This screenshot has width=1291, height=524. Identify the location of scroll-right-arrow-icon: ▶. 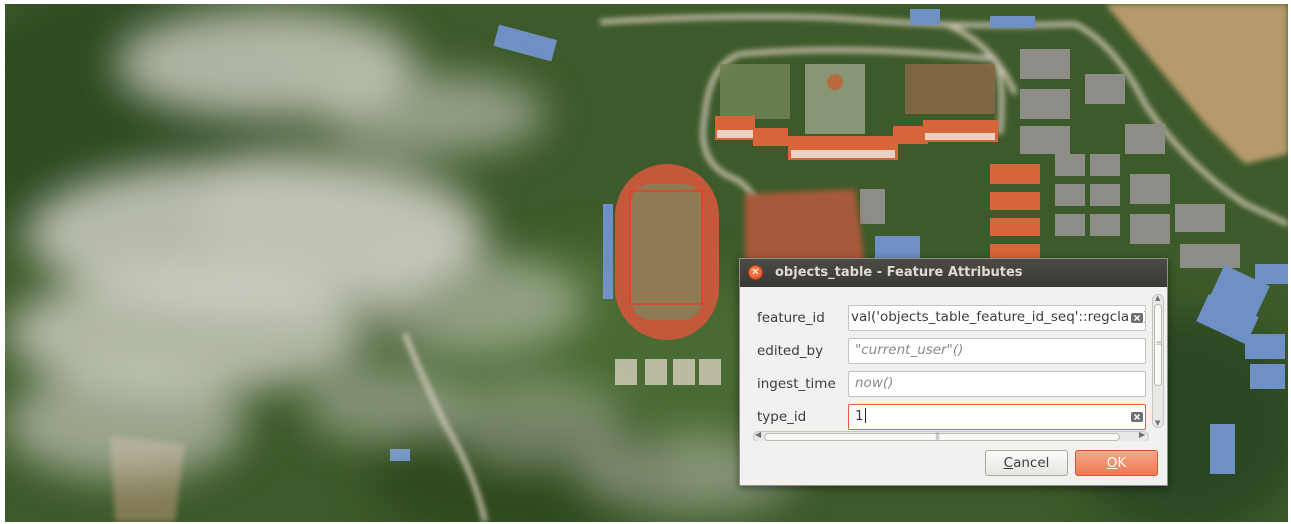
(1142, 434).